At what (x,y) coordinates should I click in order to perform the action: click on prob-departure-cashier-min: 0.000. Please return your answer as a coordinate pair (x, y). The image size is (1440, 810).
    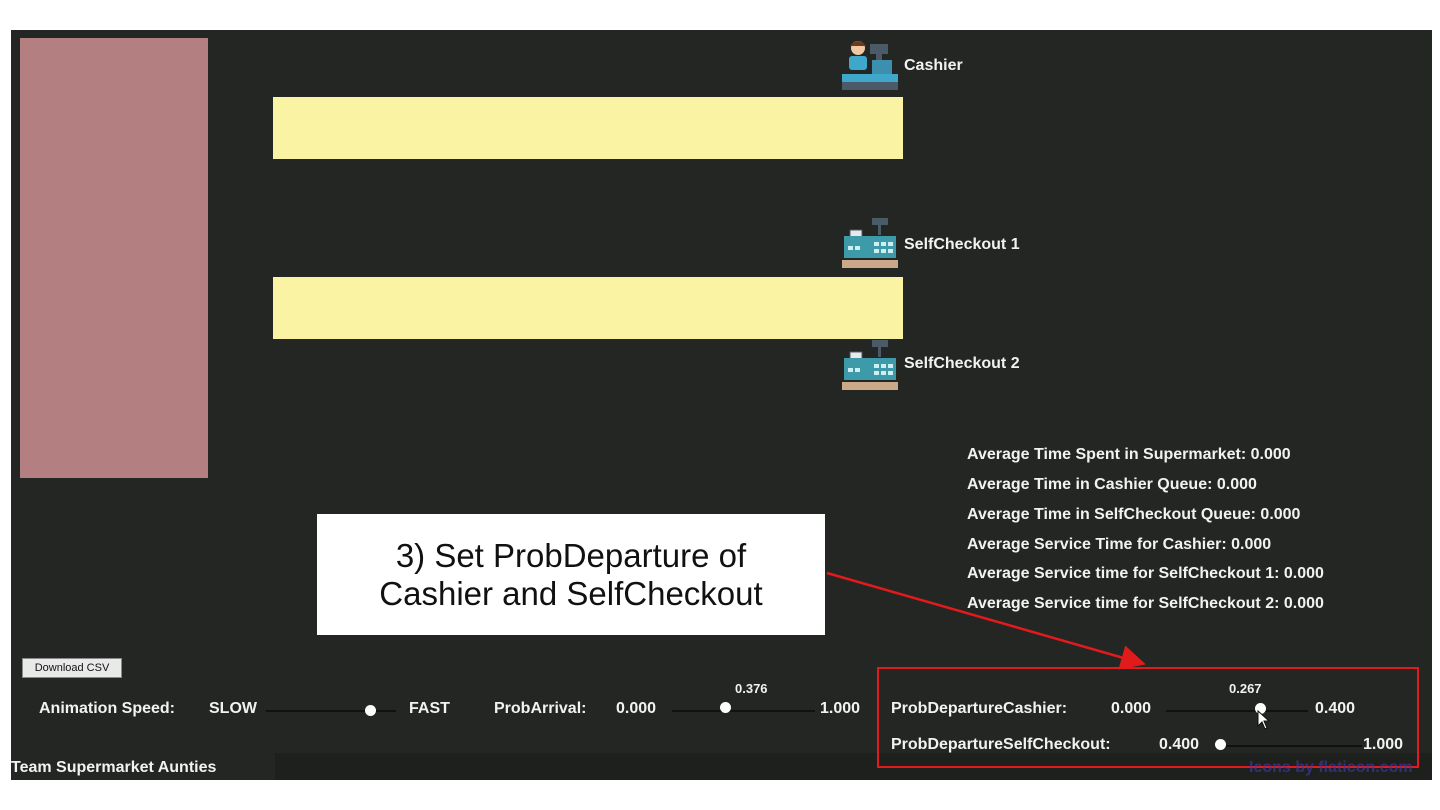
    Looking at the image, I should click on (1131, 708).